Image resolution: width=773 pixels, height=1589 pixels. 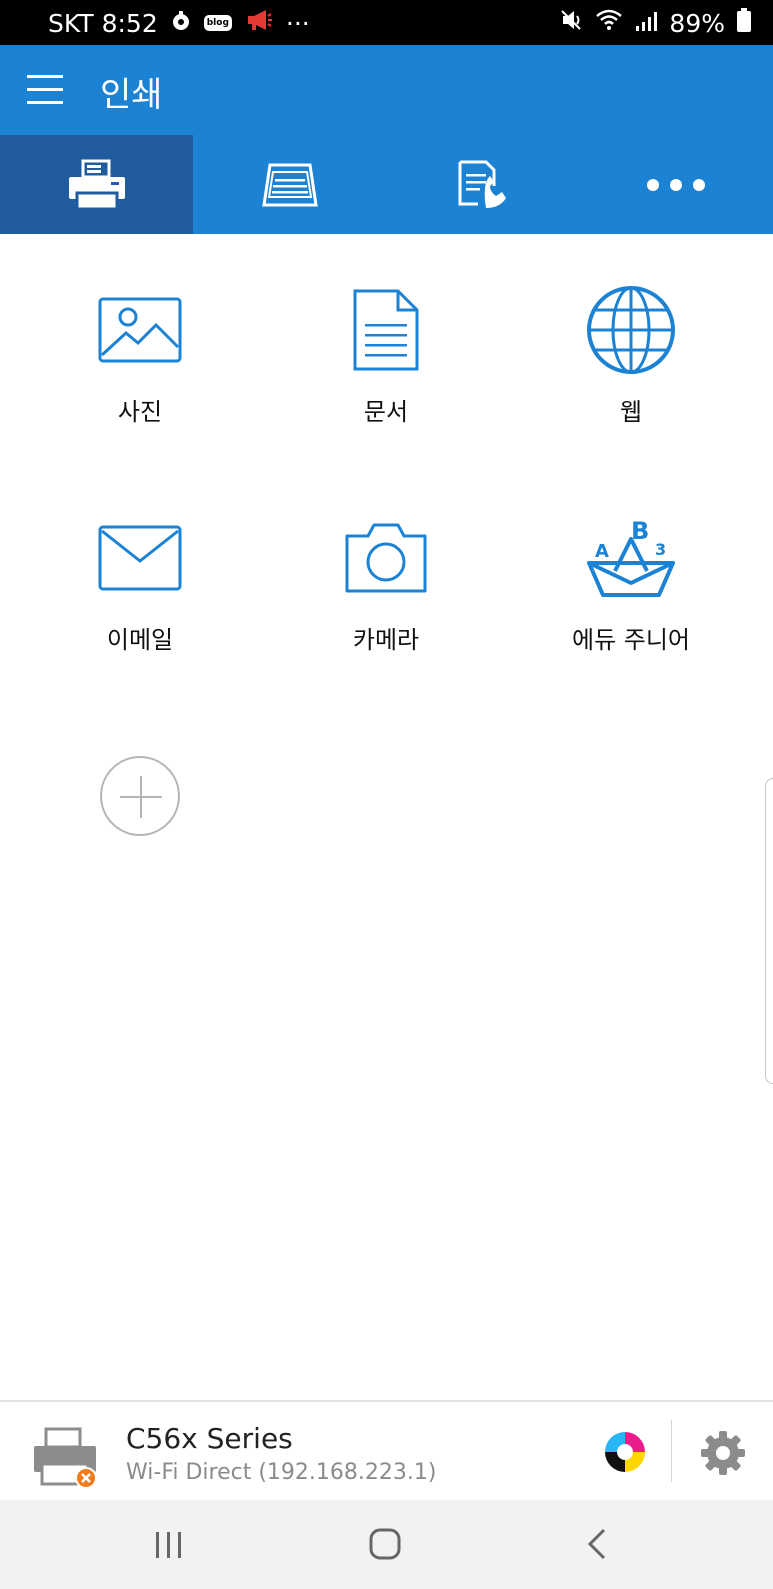 I want to click on printer-connection: Wi-Fi Direct (192.168.223.1), so click(x=281, y=1472).